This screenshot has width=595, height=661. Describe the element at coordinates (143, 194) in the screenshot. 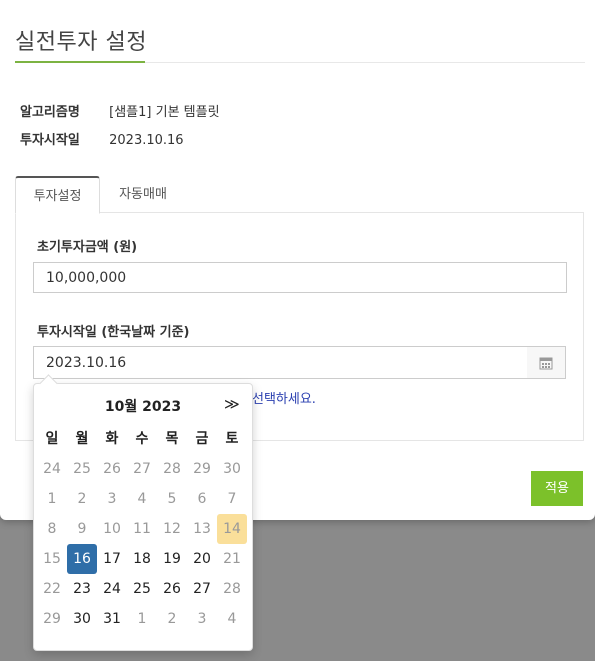

I see `tab-auto-trading: 자동매매` at that location.